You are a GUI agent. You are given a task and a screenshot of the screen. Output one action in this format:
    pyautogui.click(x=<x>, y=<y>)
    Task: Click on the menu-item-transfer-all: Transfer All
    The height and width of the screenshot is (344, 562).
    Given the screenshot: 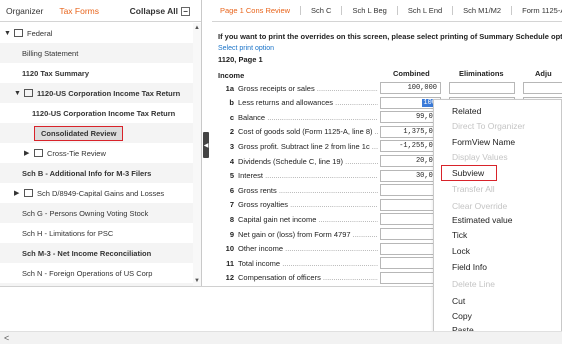 What is the action you would take?
    pyautogui.click(x=473, y=189)
    